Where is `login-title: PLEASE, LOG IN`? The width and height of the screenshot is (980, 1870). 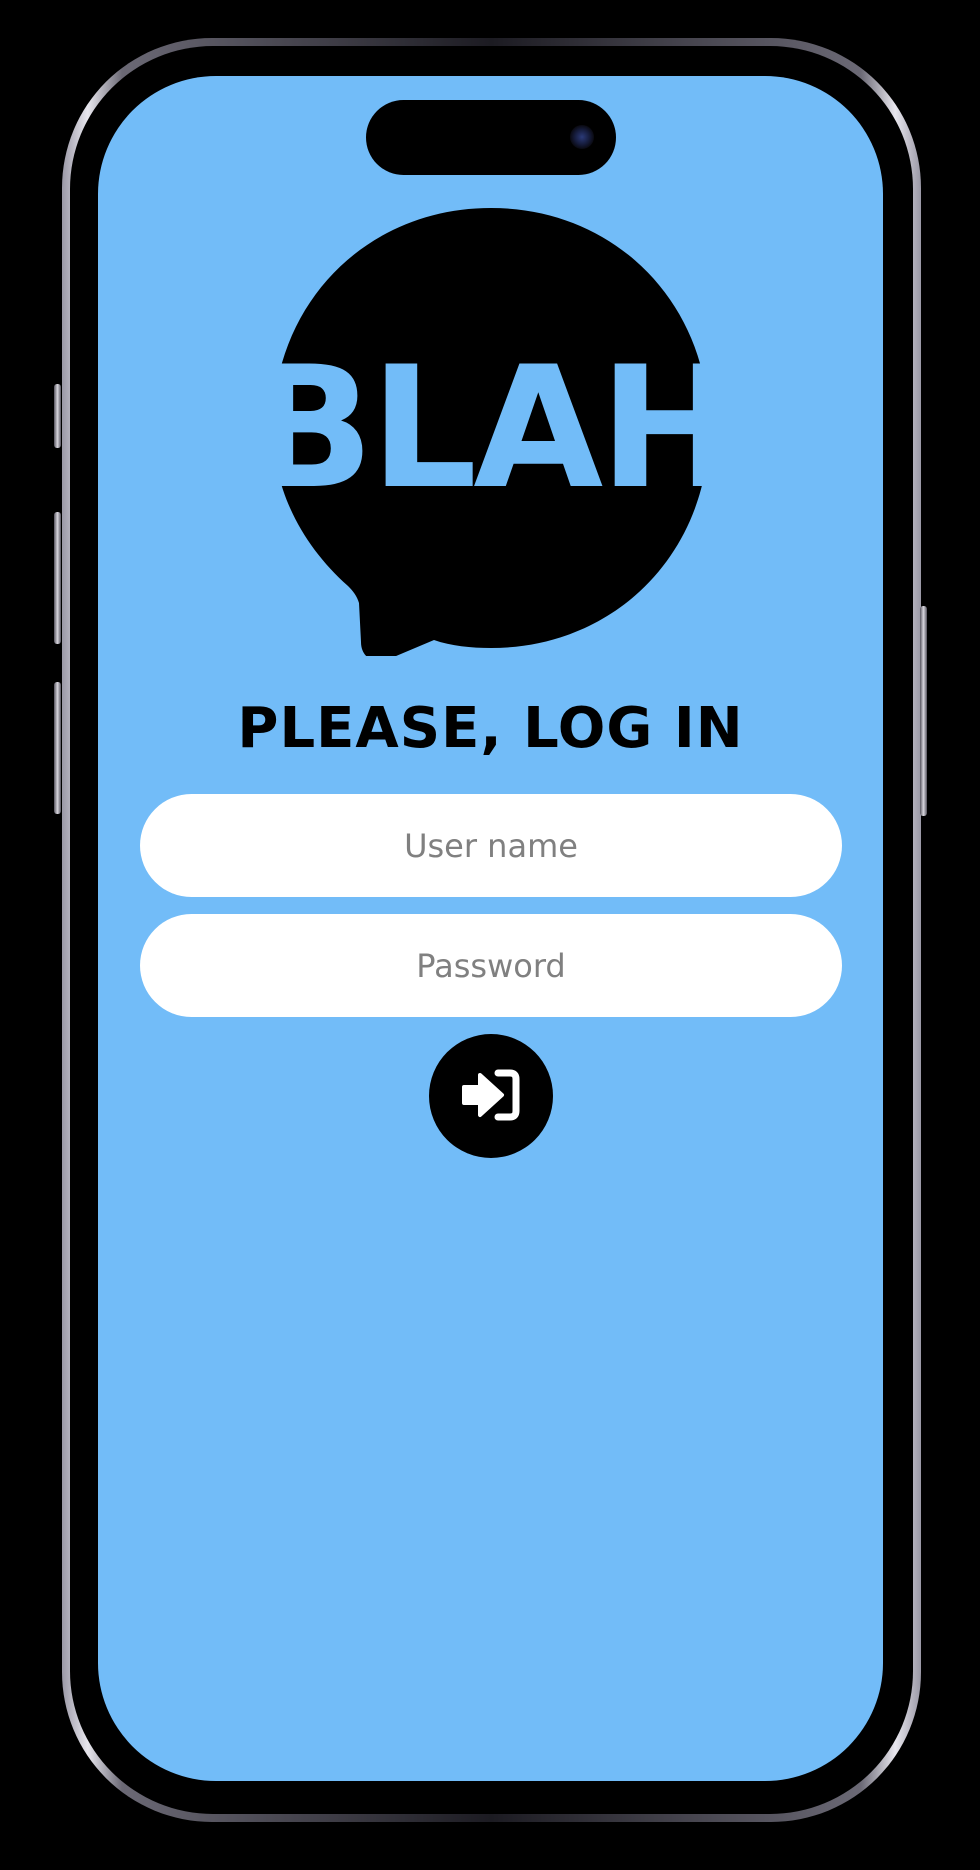
login-title: PLEASE, LOG IN is located at coordinates (490, 728).